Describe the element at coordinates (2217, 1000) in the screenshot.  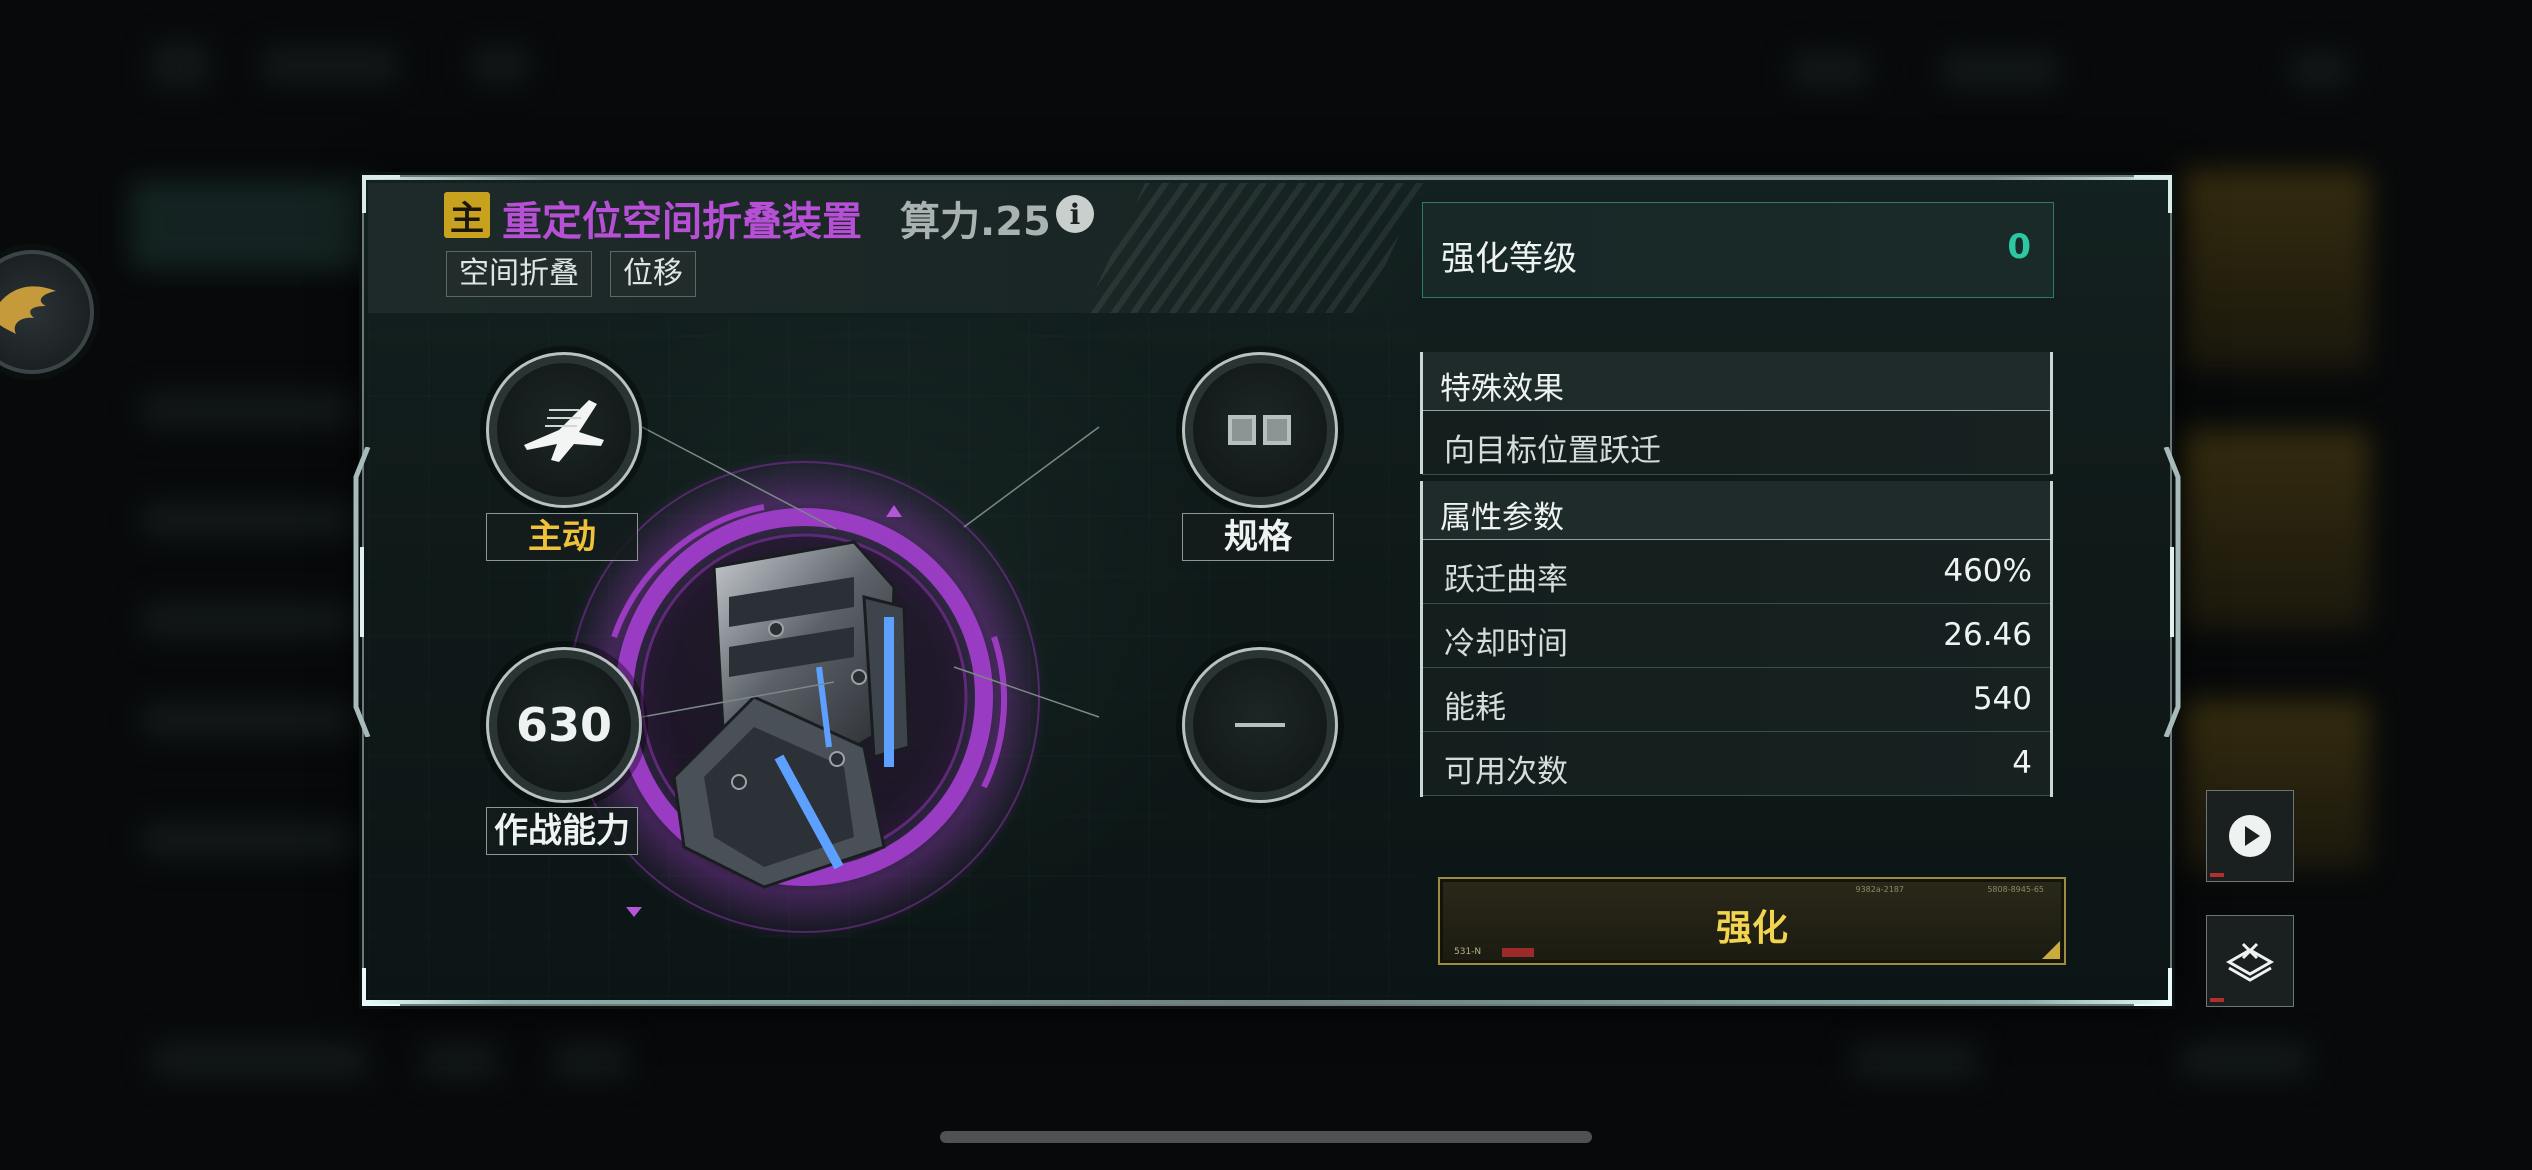
I see `dismantle-button-red-mark` at that location.